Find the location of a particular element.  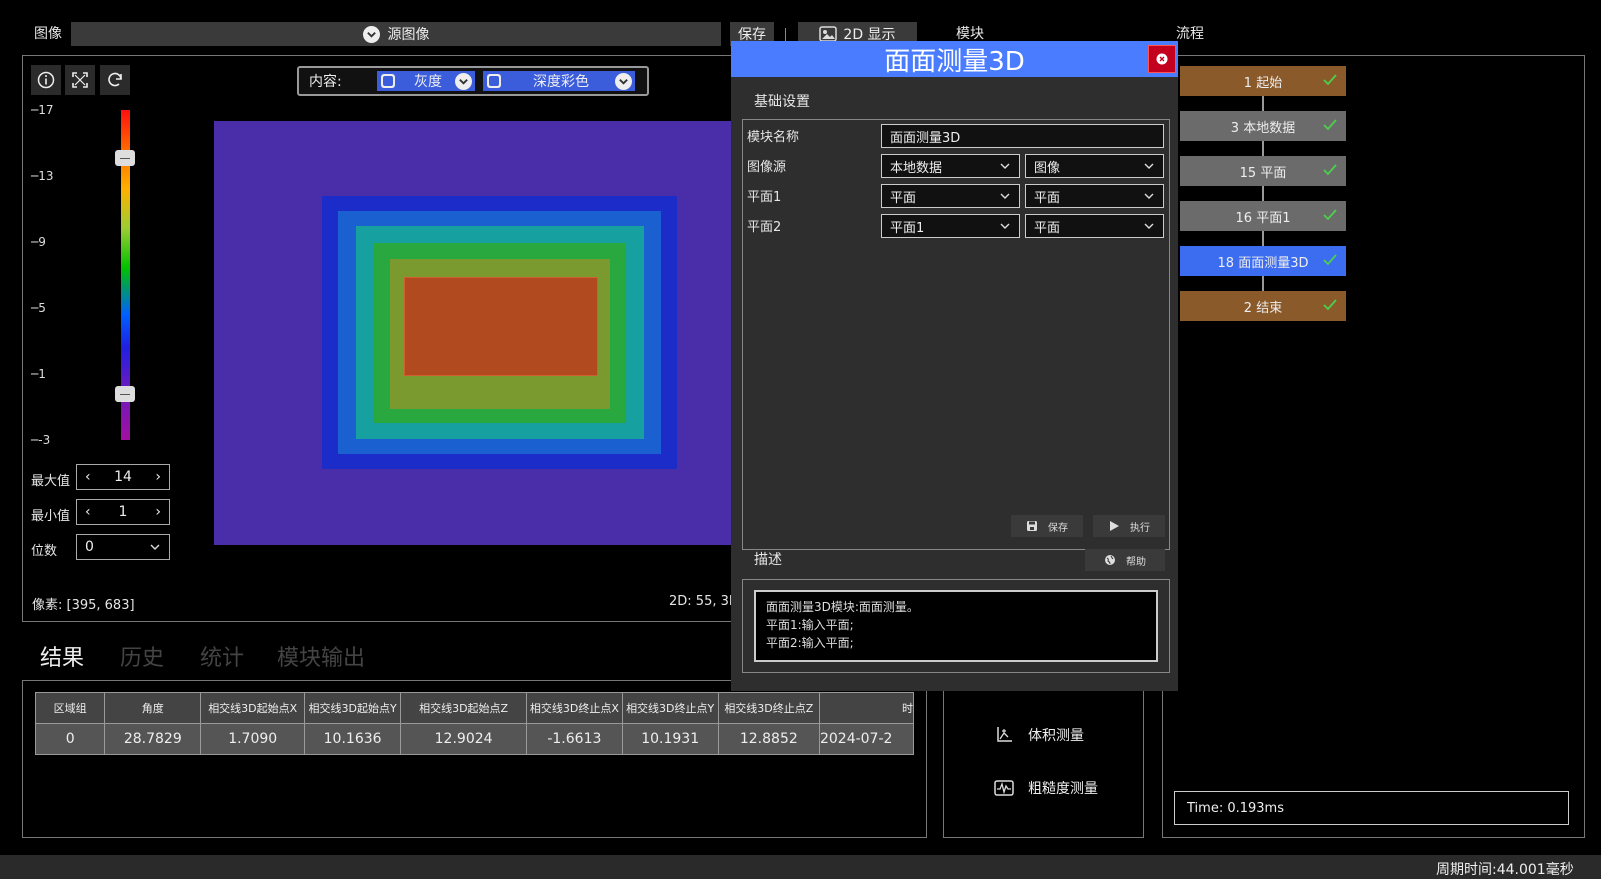

flow-node-plane-measure: 18 面面测量3D is located at coordinates (1263, 261).